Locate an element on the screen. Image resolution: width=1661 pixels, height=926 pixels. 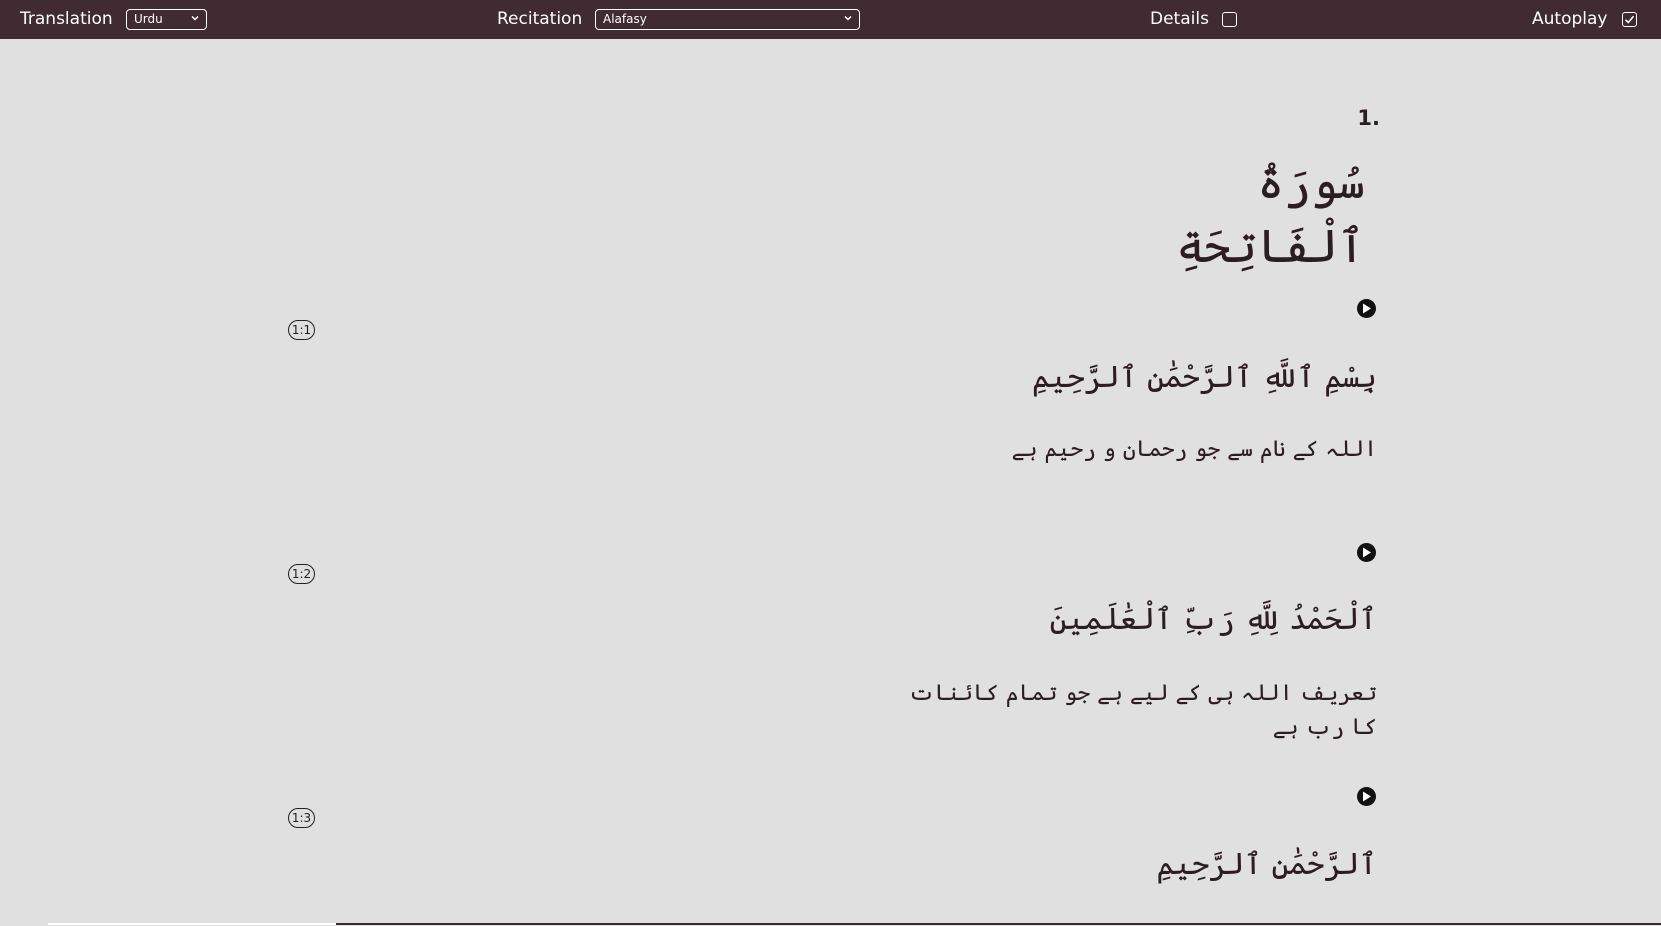
recitation-select-value: Alafasy is located at coordinates (625, 19).